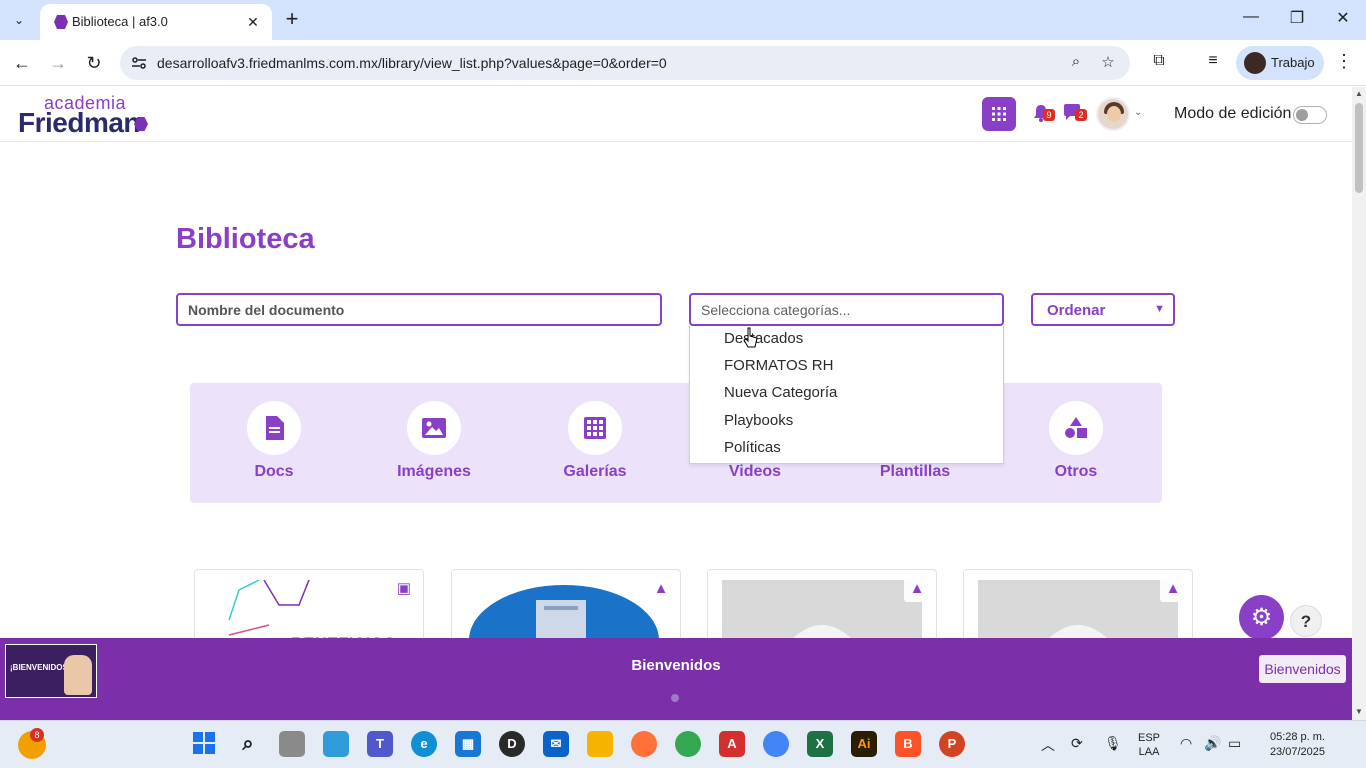 This screenshot has width=1366, height=768. Describe the element at coordinates (595, 428) in the screenshot. I see `grid-icon` at that location.